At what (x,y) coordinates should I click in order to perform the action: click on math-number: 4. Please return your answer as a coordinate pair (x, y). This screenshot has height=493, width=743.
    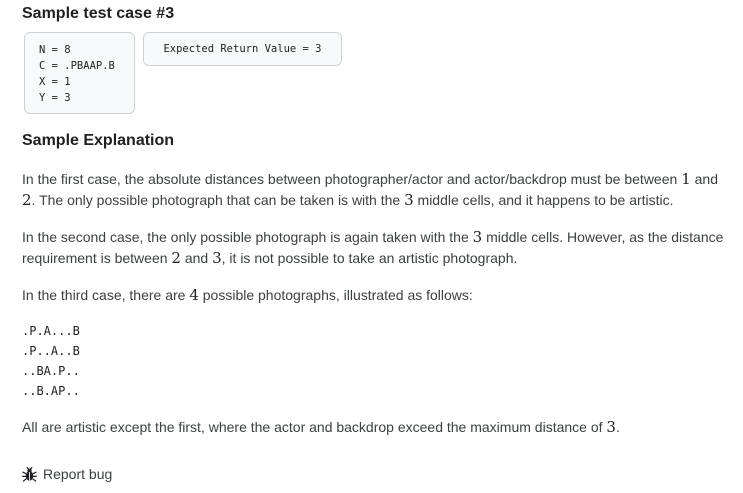
    Looking at the image, I should click on (194, 295).